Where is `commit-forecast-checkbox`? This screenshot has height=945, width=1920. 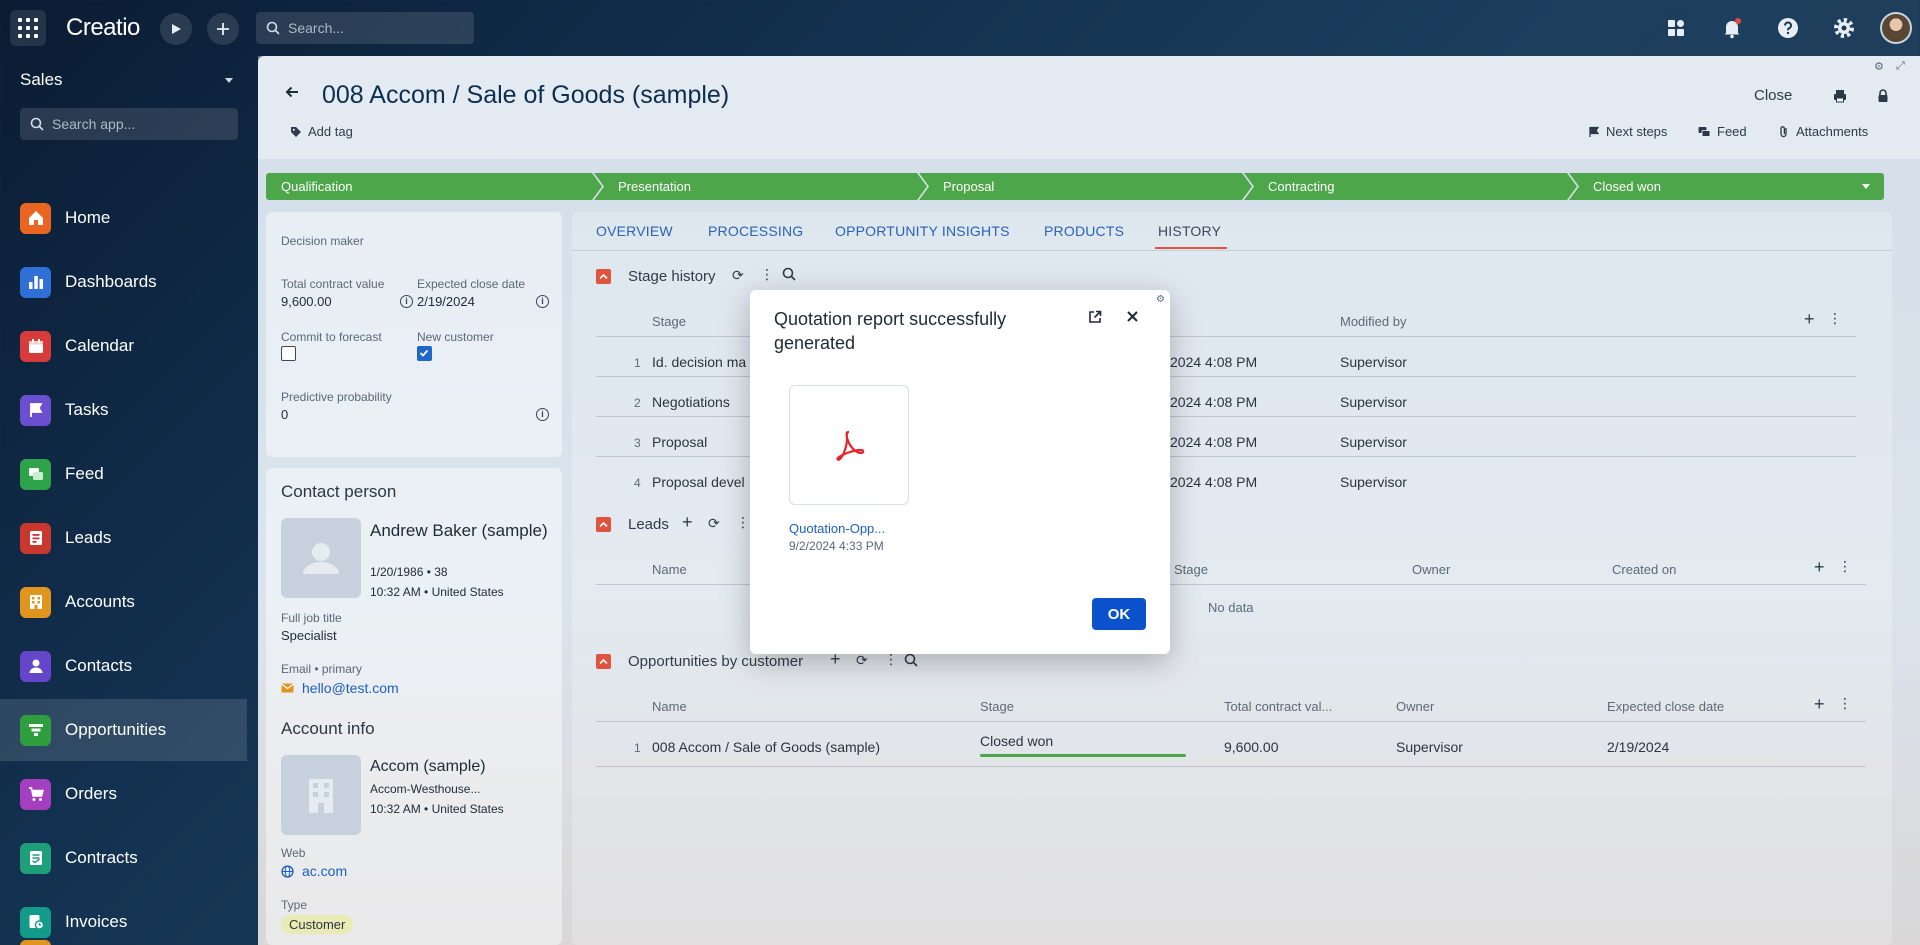
commit-forecast-checkbox is located at coordinates (288, 353).